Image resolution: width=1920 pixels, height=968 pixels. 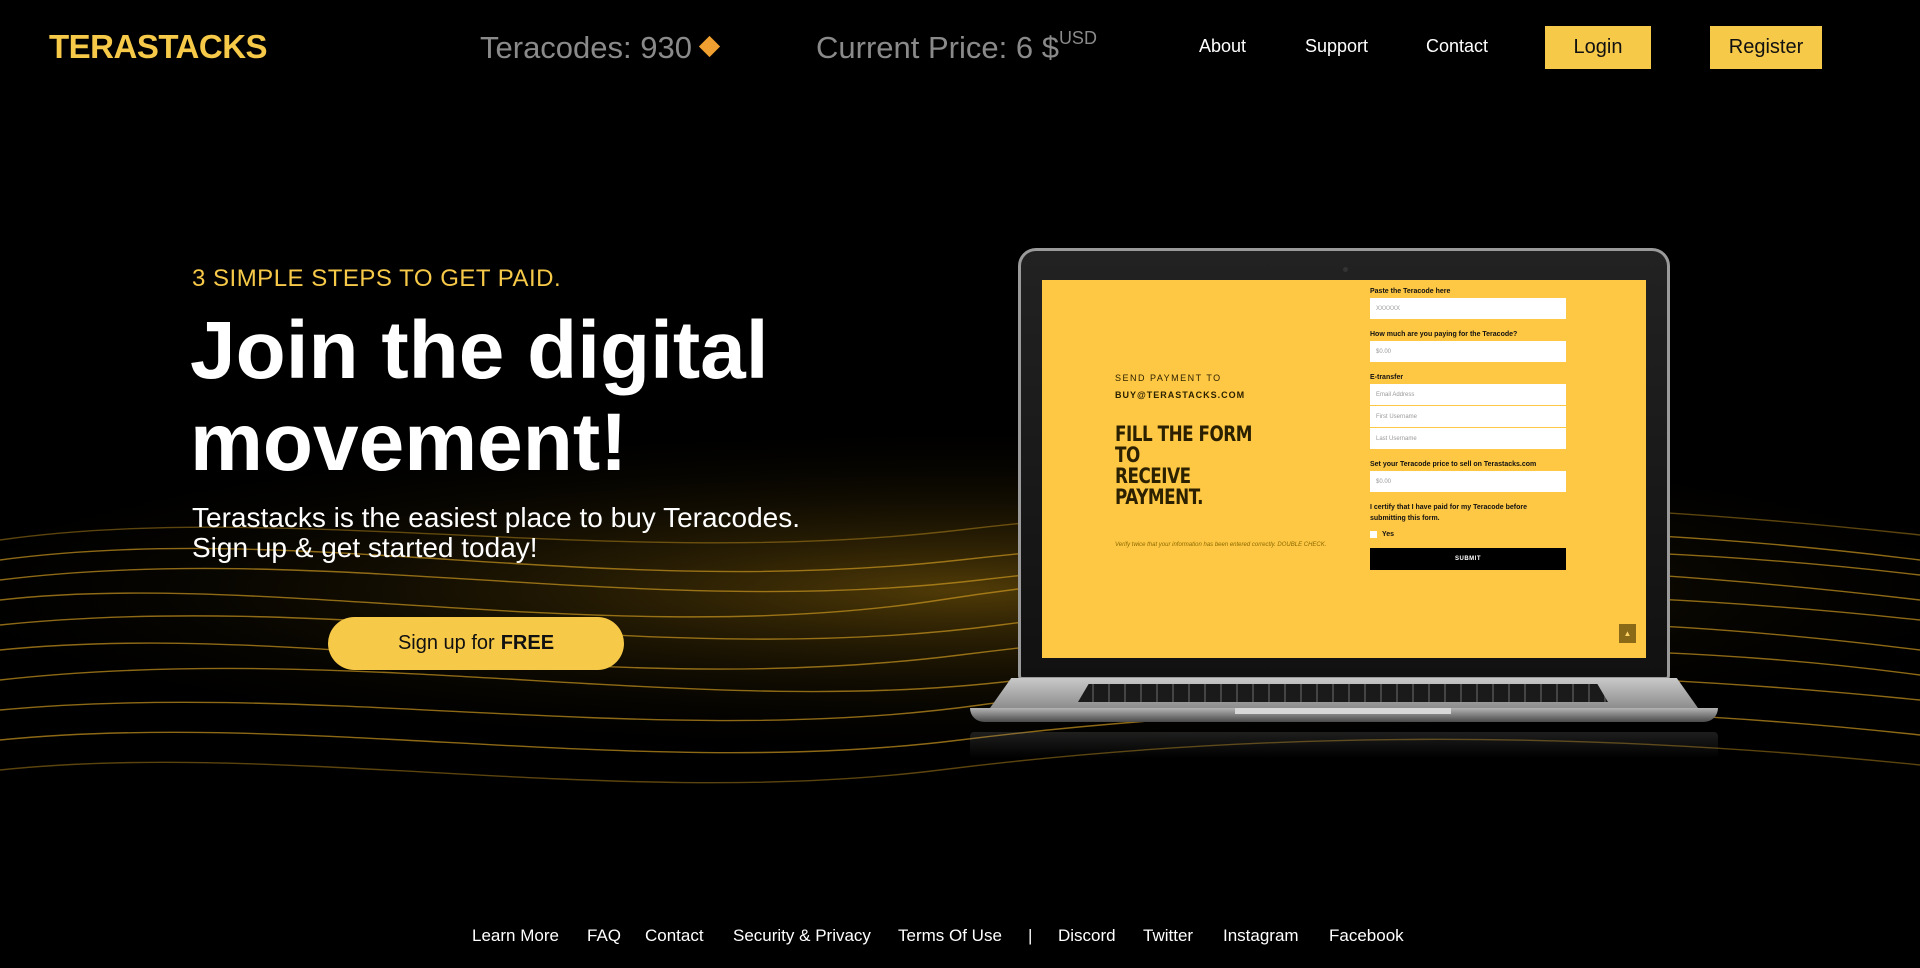 What do you see at coordinates (527, 643) in the screenshot?
I see `cta-emphasis: FREE` at bounding box center [527, 643].